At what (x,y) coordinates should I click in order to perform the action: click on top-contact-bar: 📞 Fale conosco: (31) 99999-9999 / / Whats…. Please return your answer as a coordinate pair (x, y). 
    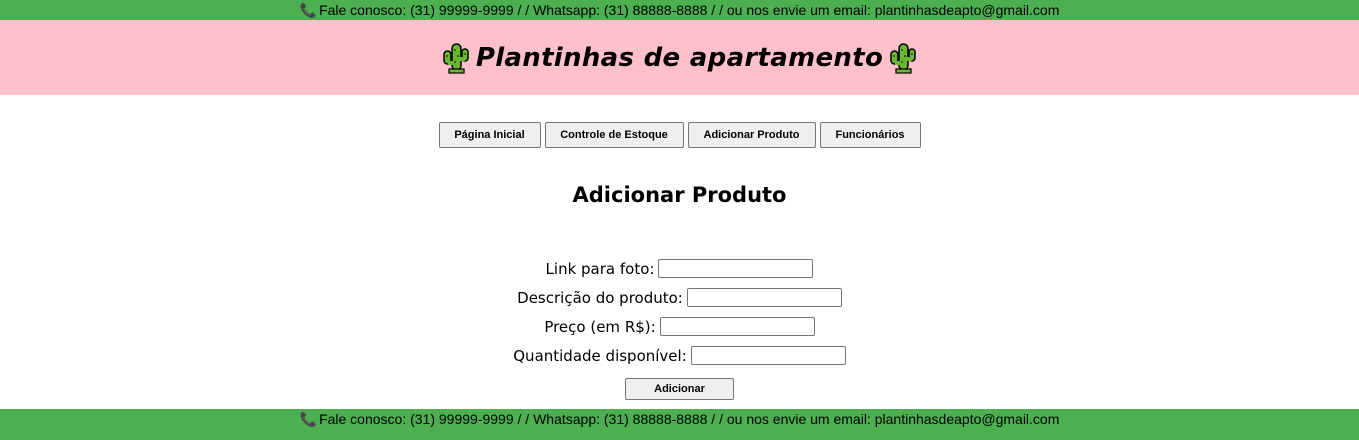
    Looking at the image, I should click on (679, 10).